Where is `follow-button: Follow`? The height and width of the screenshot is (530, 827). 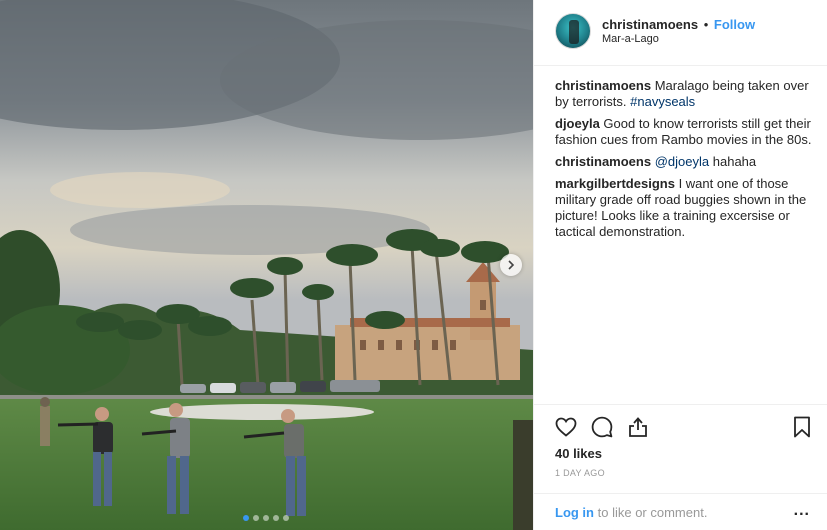 follow-button: Follow is located at coordinates (734, 24).